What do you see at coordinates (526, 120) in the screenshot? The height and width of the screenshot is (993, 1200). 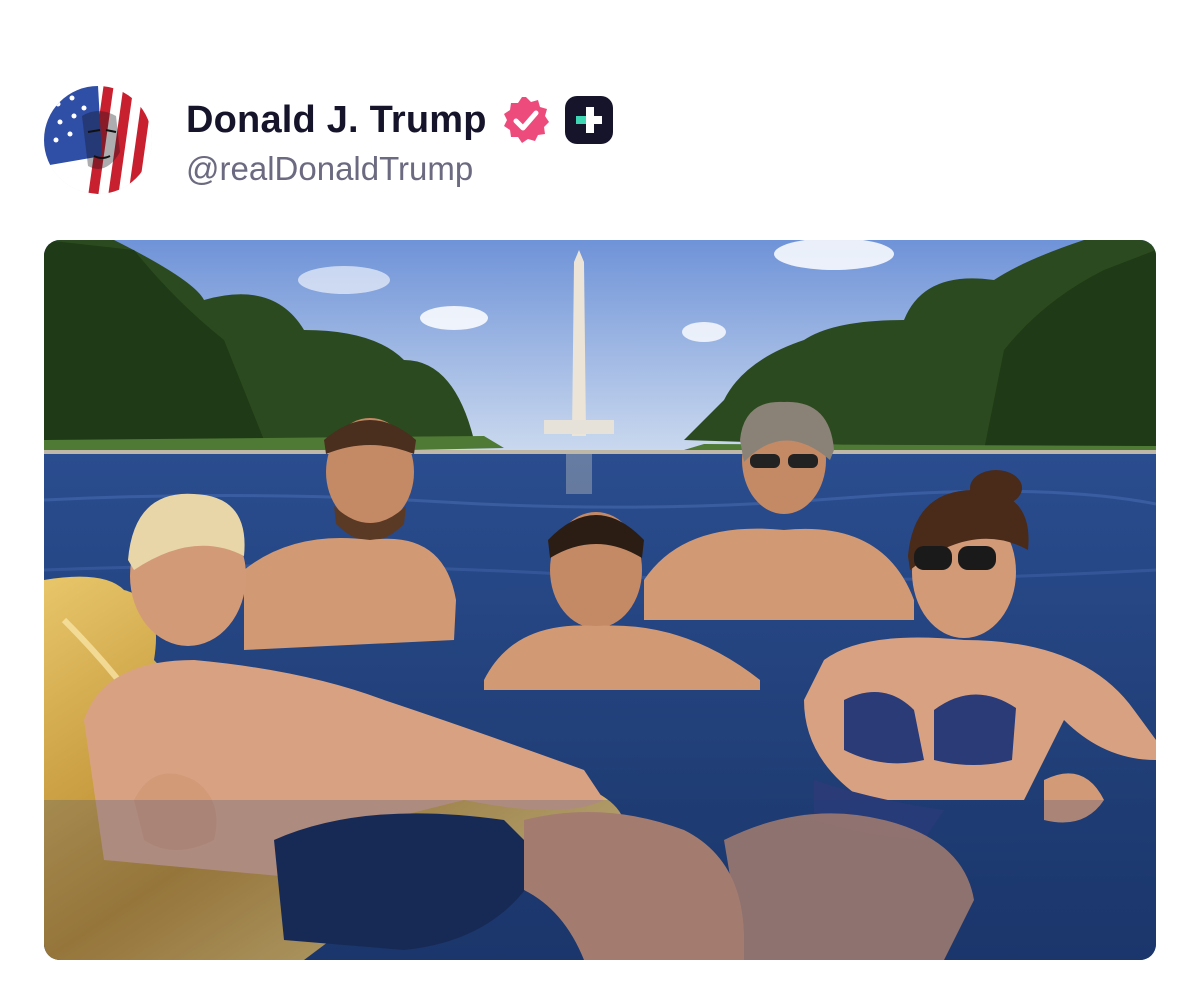 I see `verified-badge-icon` at bounding box center [526, 120].